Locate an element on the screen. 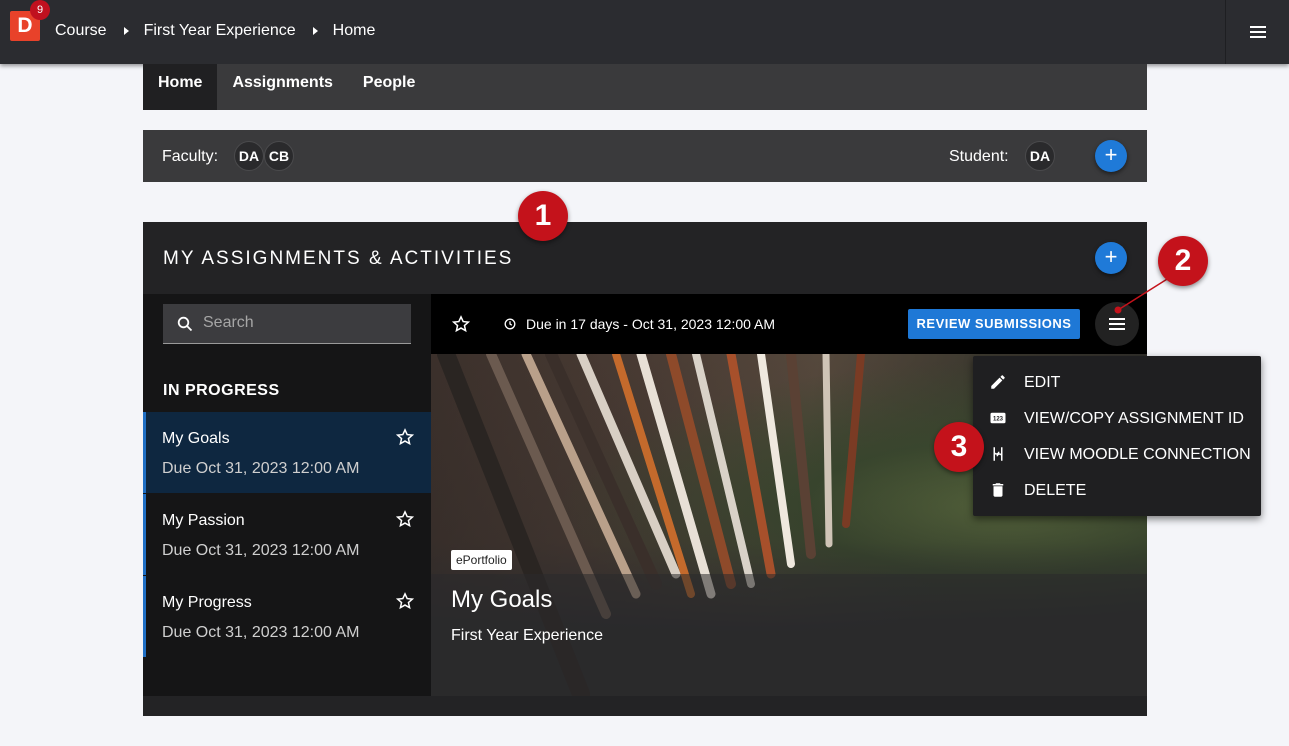 The image size is (1289, 746). tab-home: Home is located at coordinates (180, 87).